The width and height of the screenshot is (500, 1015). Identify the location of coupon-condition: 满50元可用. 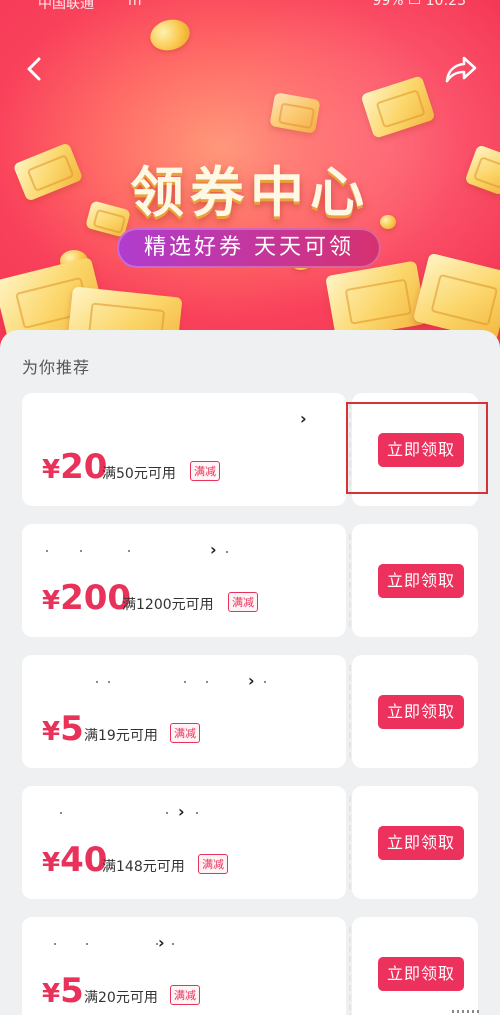
(139, 474).